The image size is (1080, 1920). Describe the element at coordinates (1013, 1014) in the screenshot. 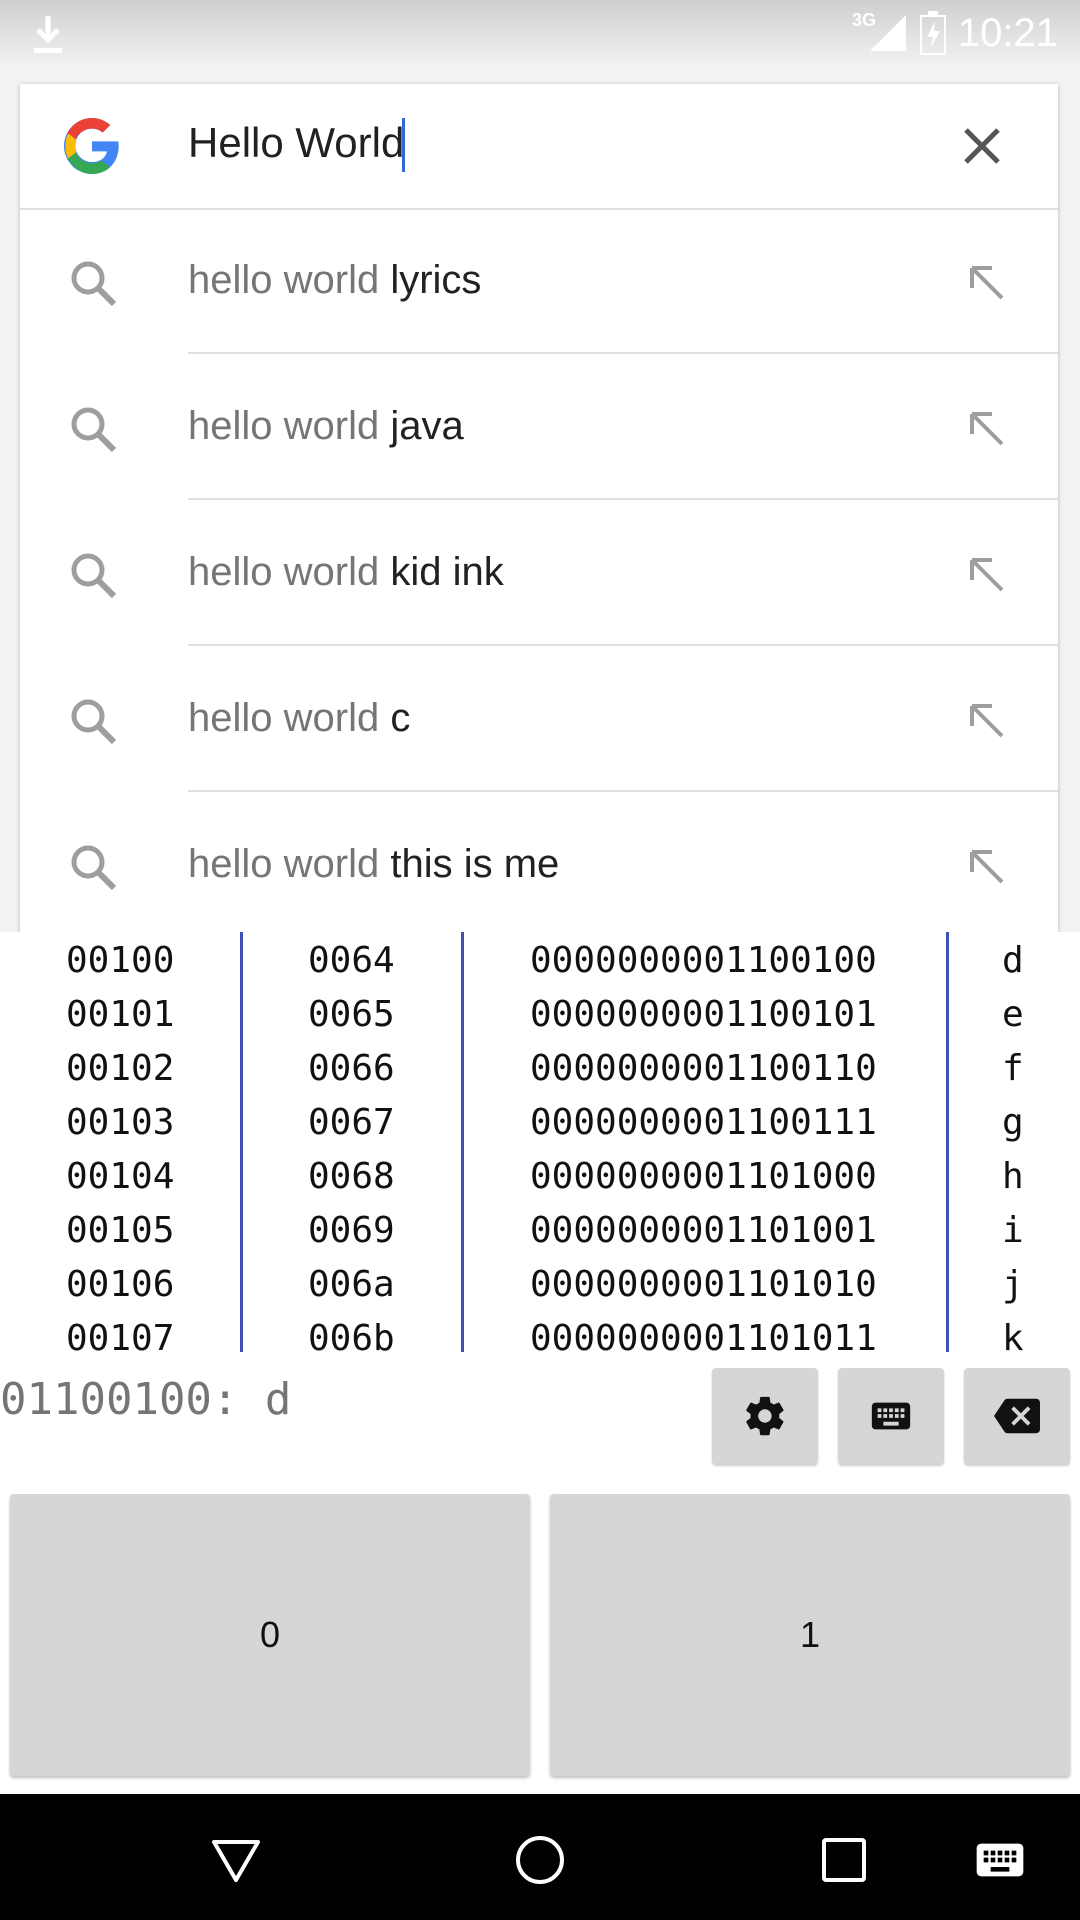

I see `char-cell: e` at that location.